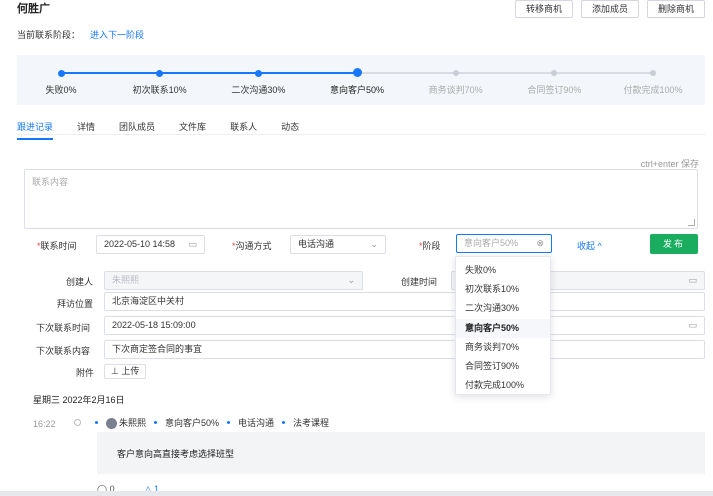  Describe the element at coordinates (63, 351) in the screenshot. I see `next-content-label: 下次联系内容` at that location.